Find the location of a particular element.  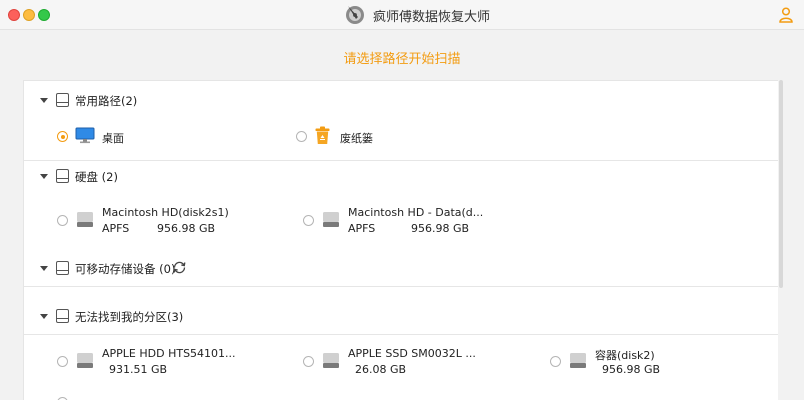

section-header-common: 常用路径(2) is located at coordinates (401, 101).